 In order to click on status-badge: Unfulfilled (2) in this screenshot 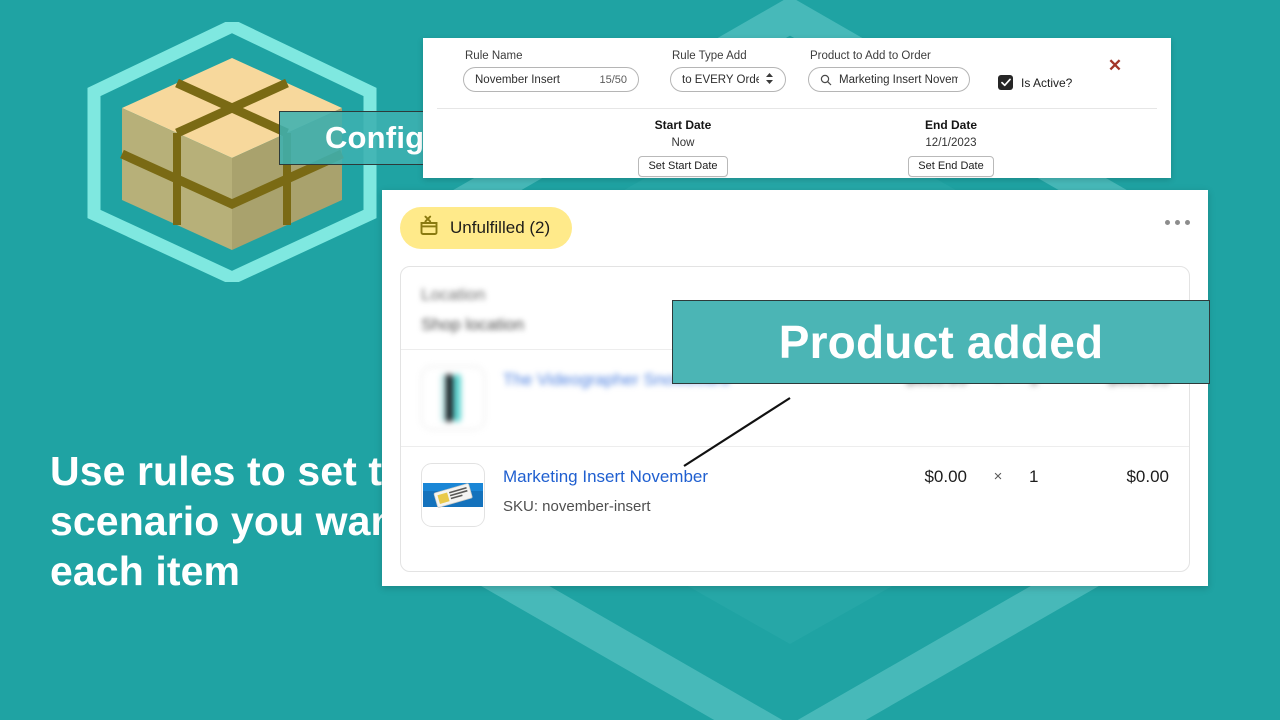, I will do `click(486, 228)`.